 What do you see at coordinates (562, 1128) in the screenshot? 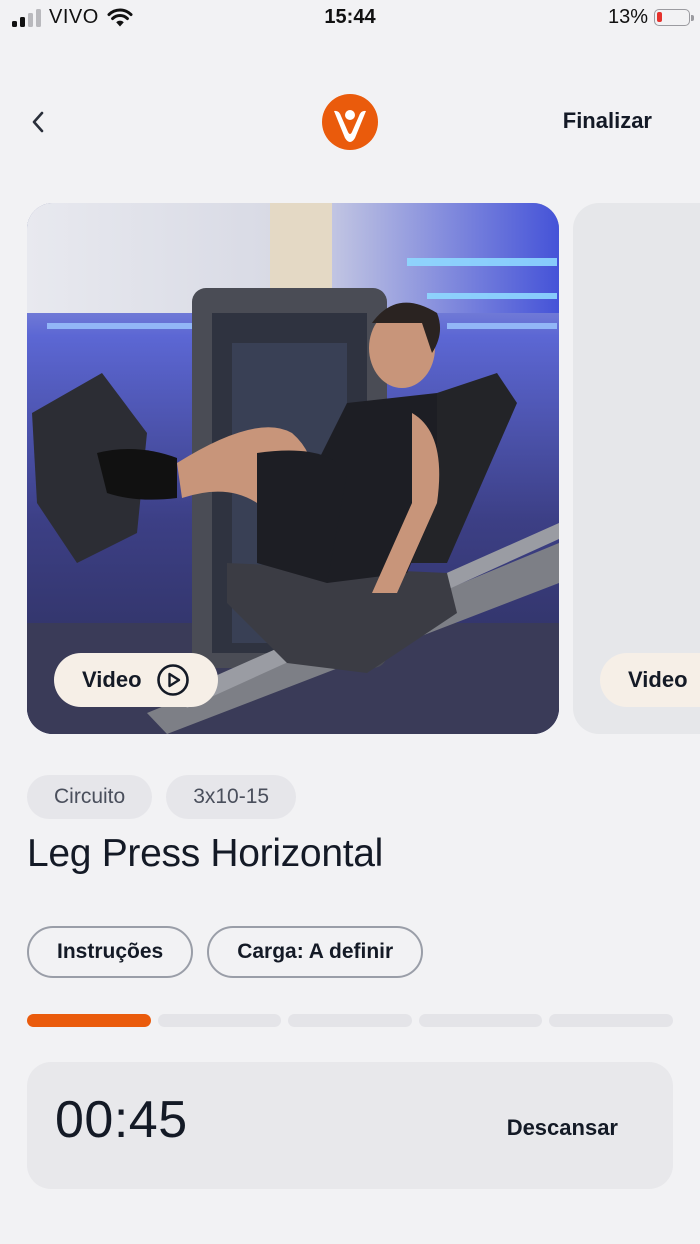
I see `rest-button: Descansar` at bounding box center [562, 1128].